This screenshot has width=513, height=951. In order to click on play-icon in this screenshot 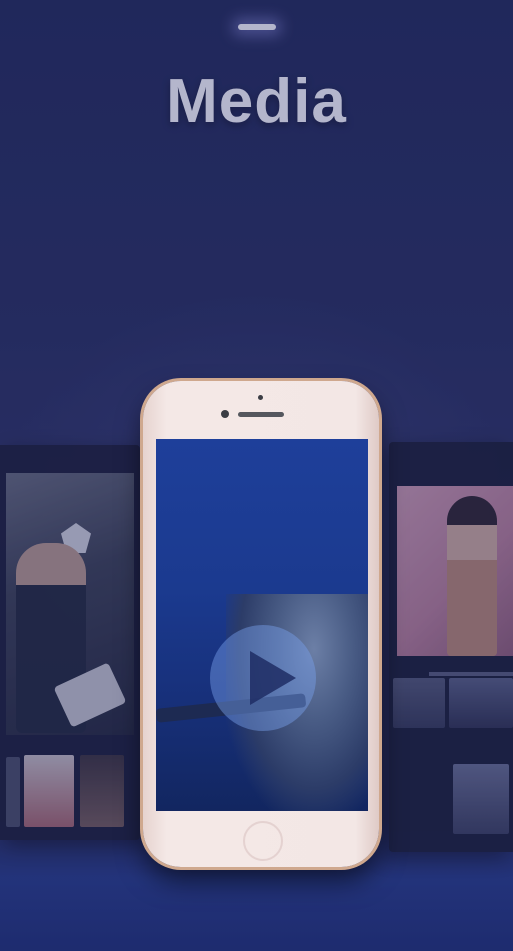, I will do `click(273, 678)`.